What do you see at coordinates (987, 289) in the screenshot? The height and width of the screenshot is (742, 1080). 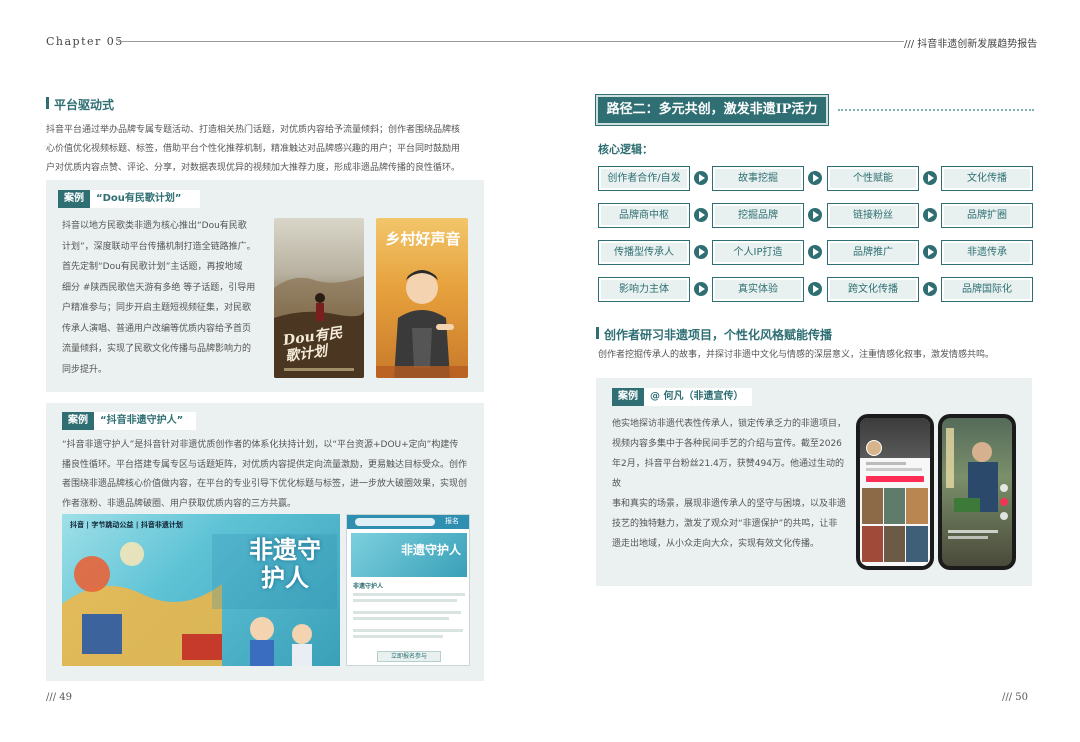 I see `logic-cell: 品牌国际化` at bounding box center [987, 289].